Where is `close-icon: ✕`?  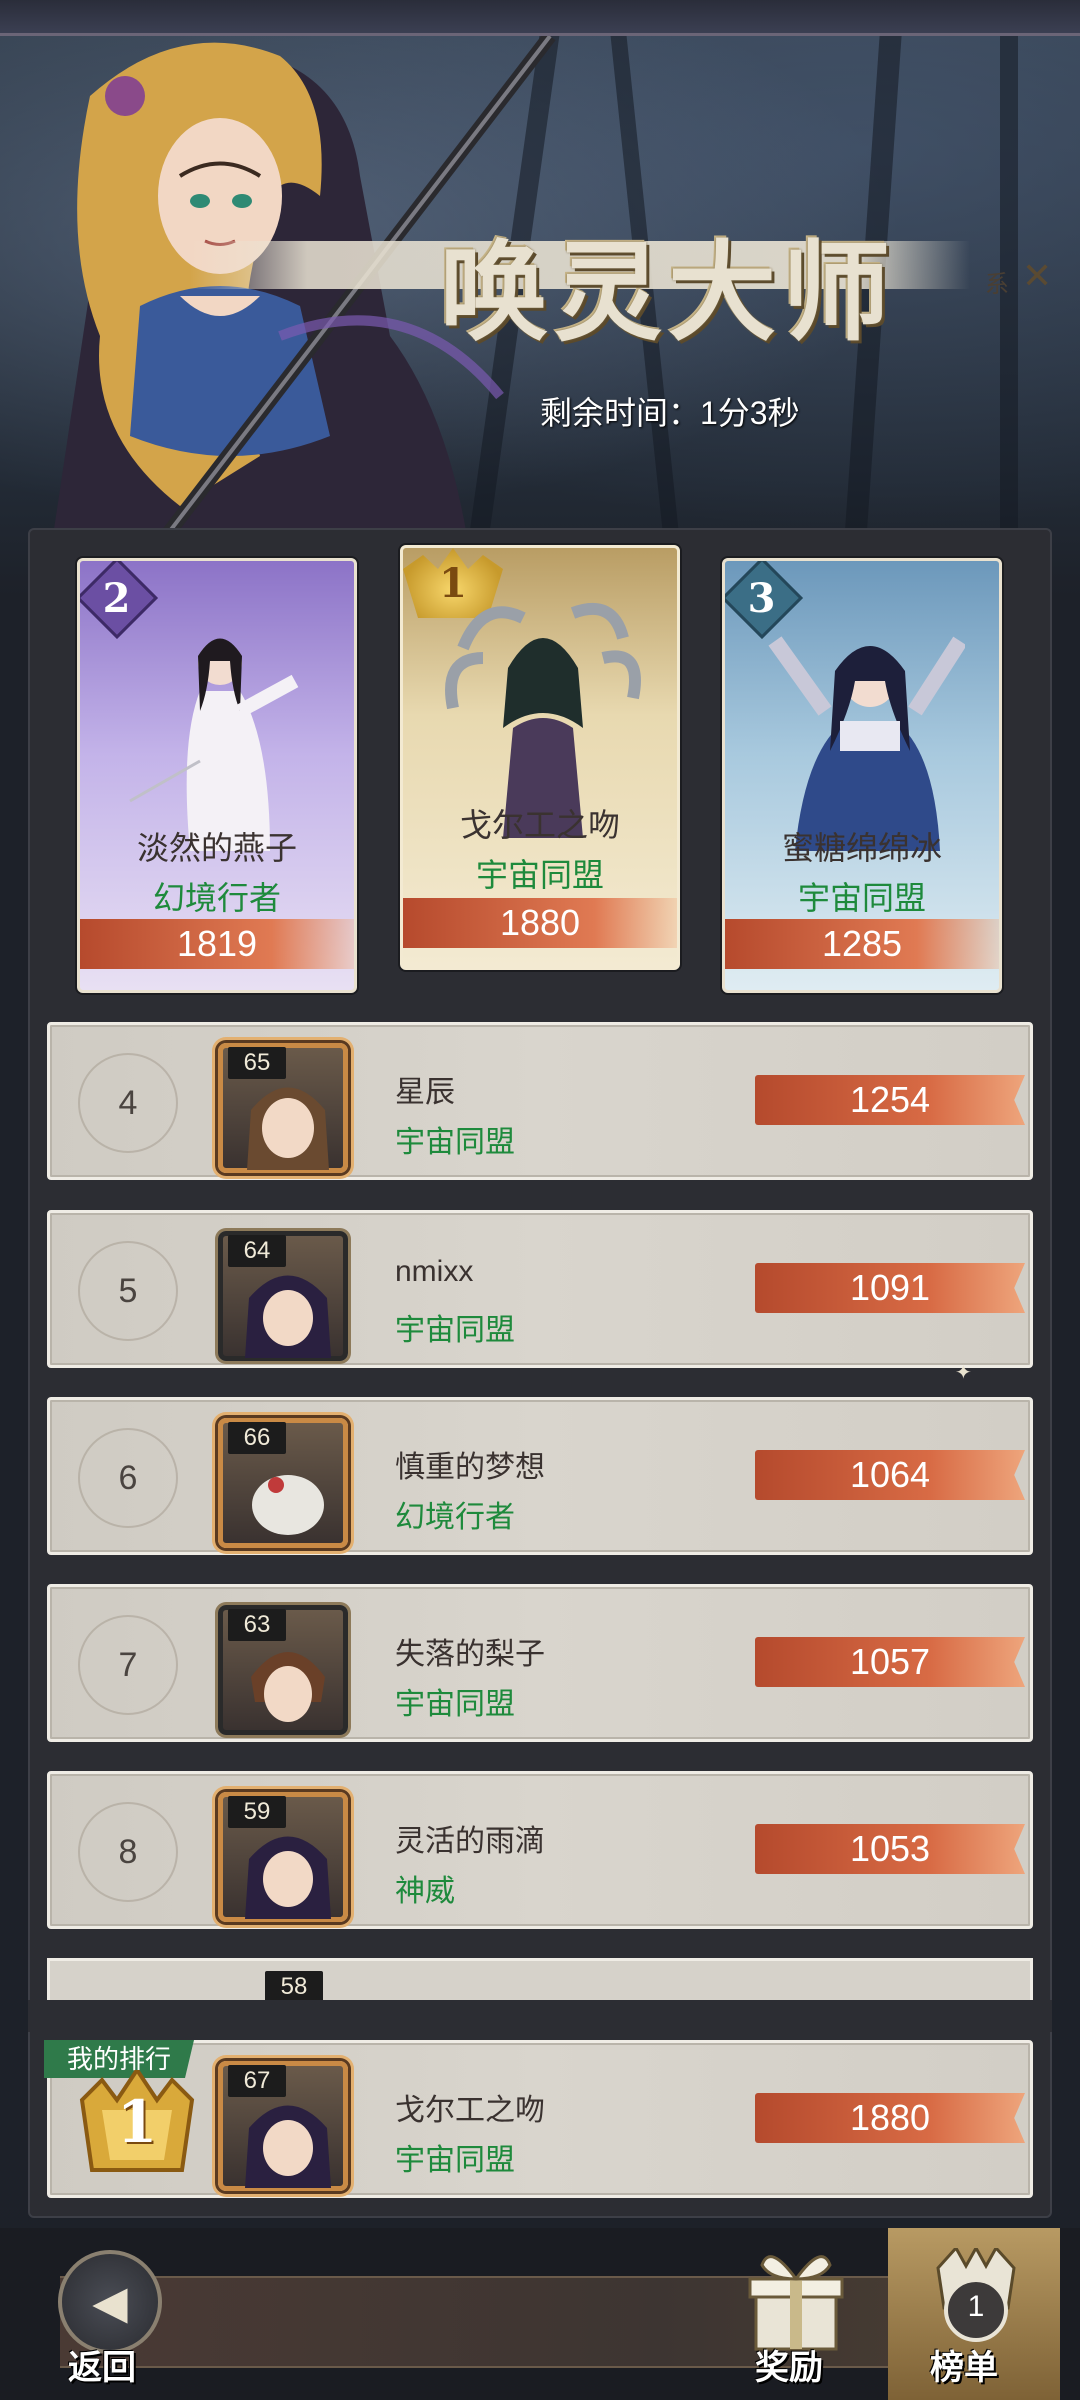 close-icon: ✕ is located at coordinates (1037, 276).